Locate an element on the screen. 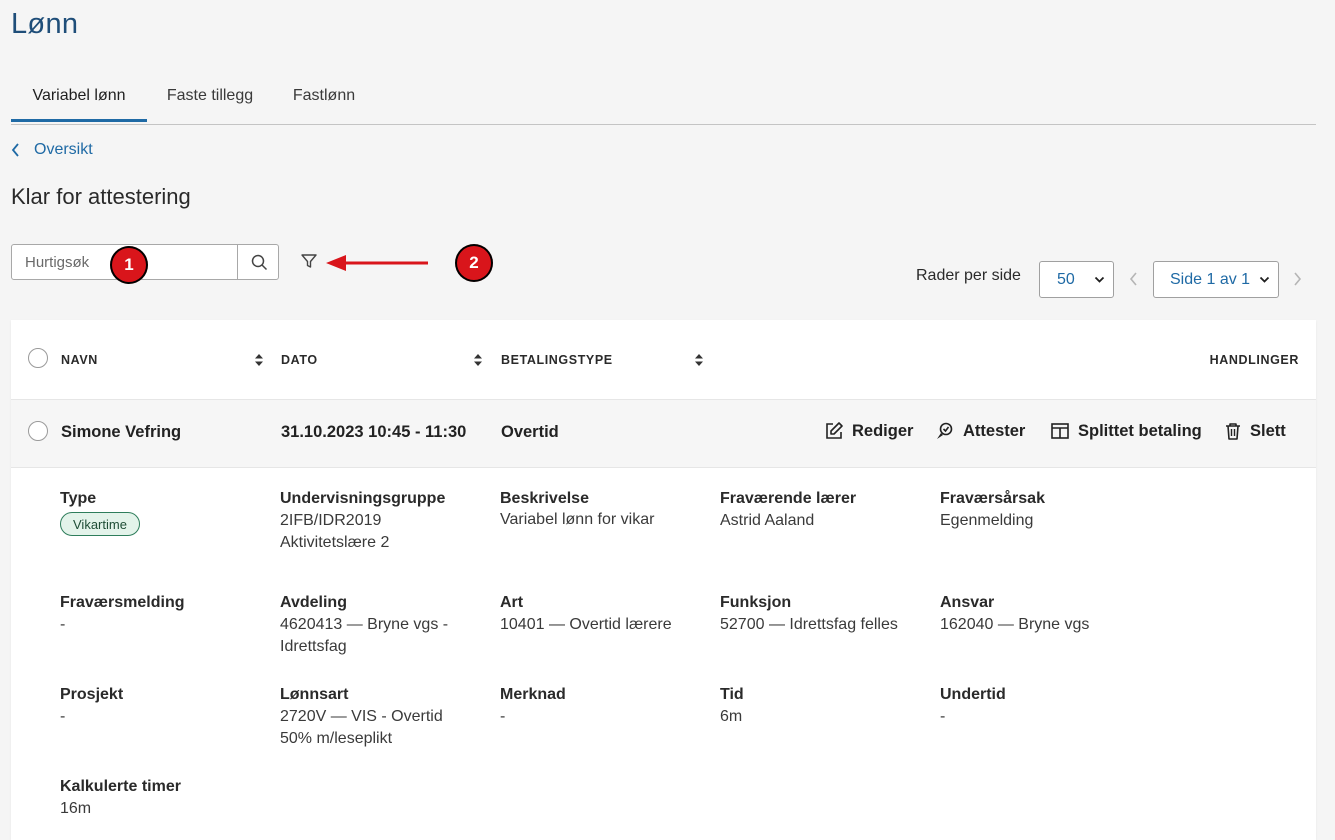  detail-label-fravaersmelding: Fraværsmelding is located at coordinates (122, 602).